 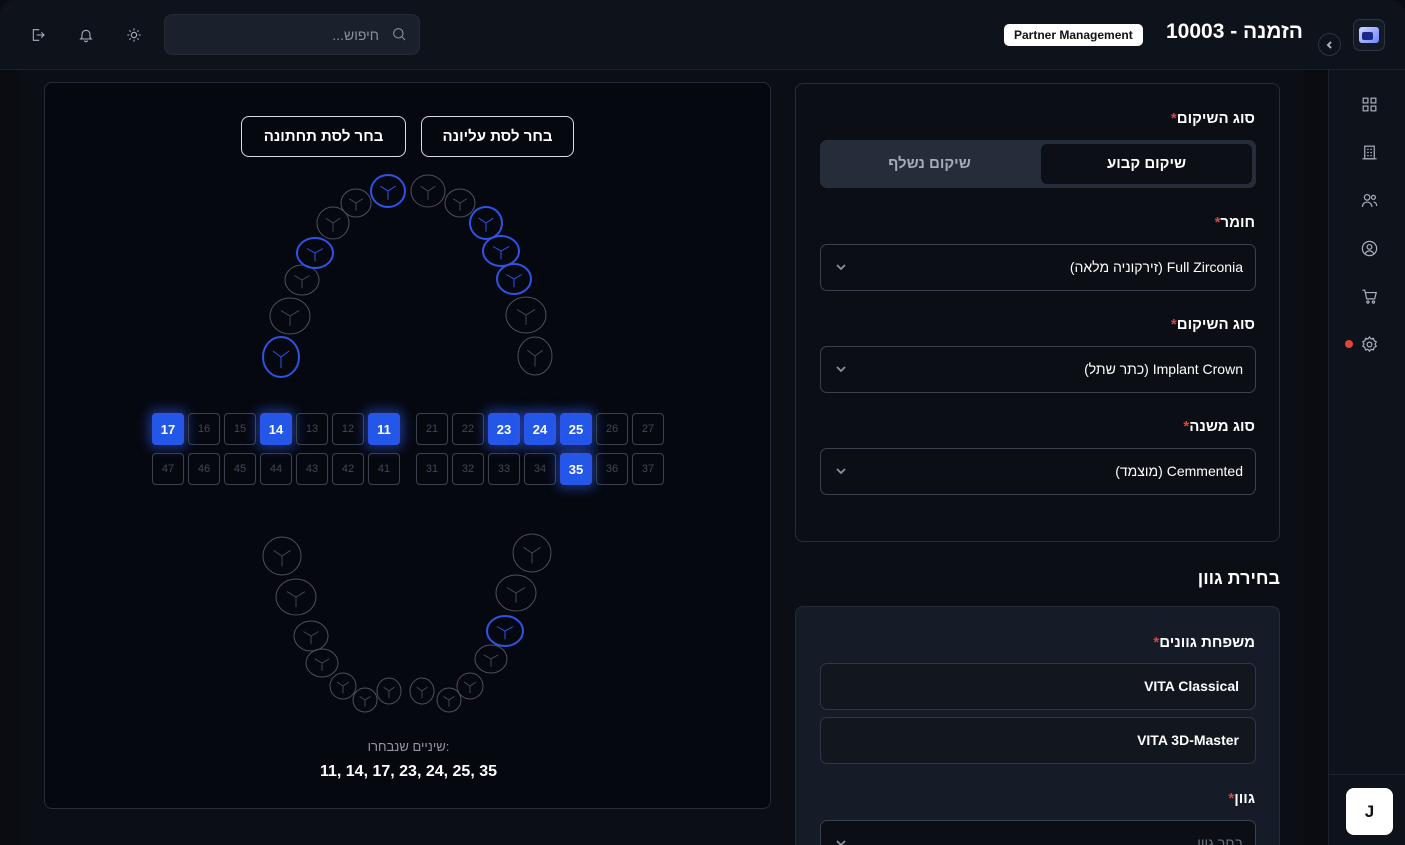 I want to click on shade-section-title: בחירת גוון, so click(x=1238, y=578).